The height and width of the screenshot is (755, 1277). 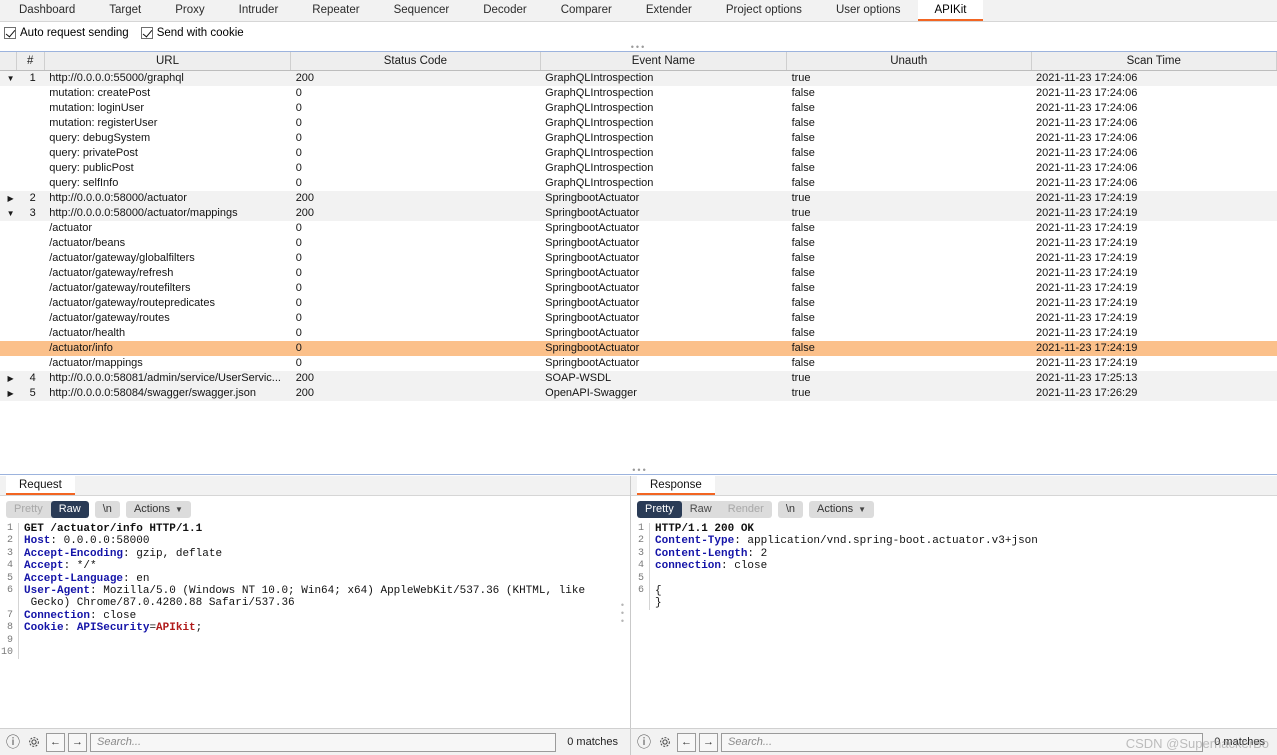 What do you see at coordinates (8, 363) in the screenshot?
I see `row-expander-empty` at bounding box center [8, 363].